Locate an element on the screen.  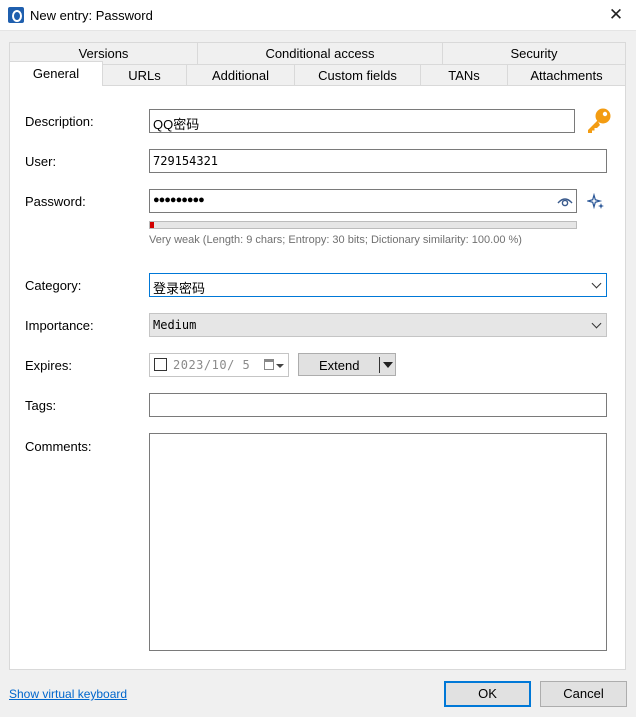
user-field: 729154321 is located at coordinates (378, 161).